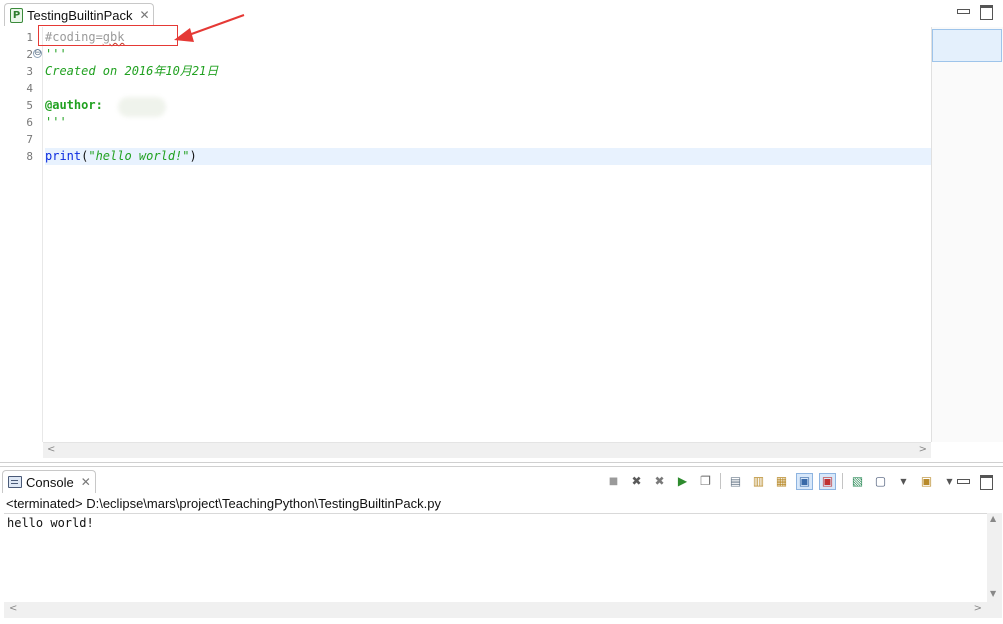 This screenshot has width=1003, height=624. What do you see at coordinates (488, 156) in the screenshot?
I see `code-line-8-current: print("hello world!")` at bounding box center [488, 156].